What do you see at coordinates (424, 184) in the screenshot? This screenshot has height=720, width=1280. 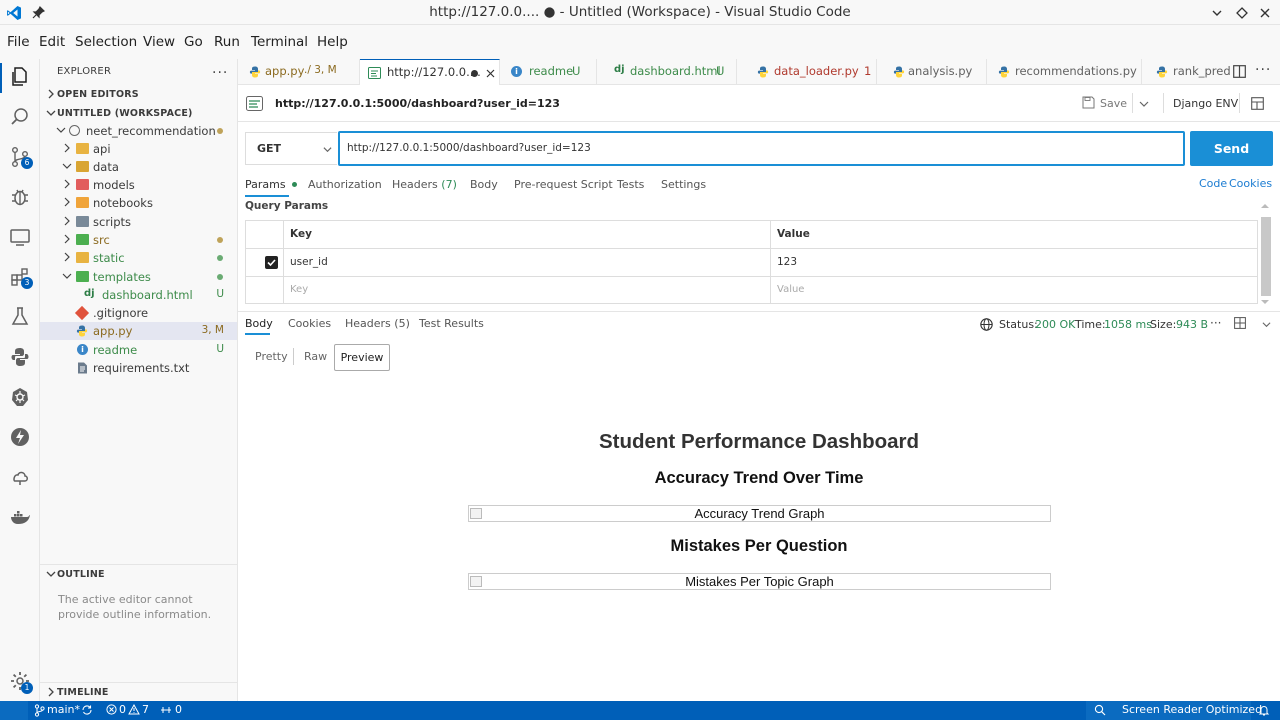 I see `tab-headers: Headers (7)` at bounding box center [424, 184].